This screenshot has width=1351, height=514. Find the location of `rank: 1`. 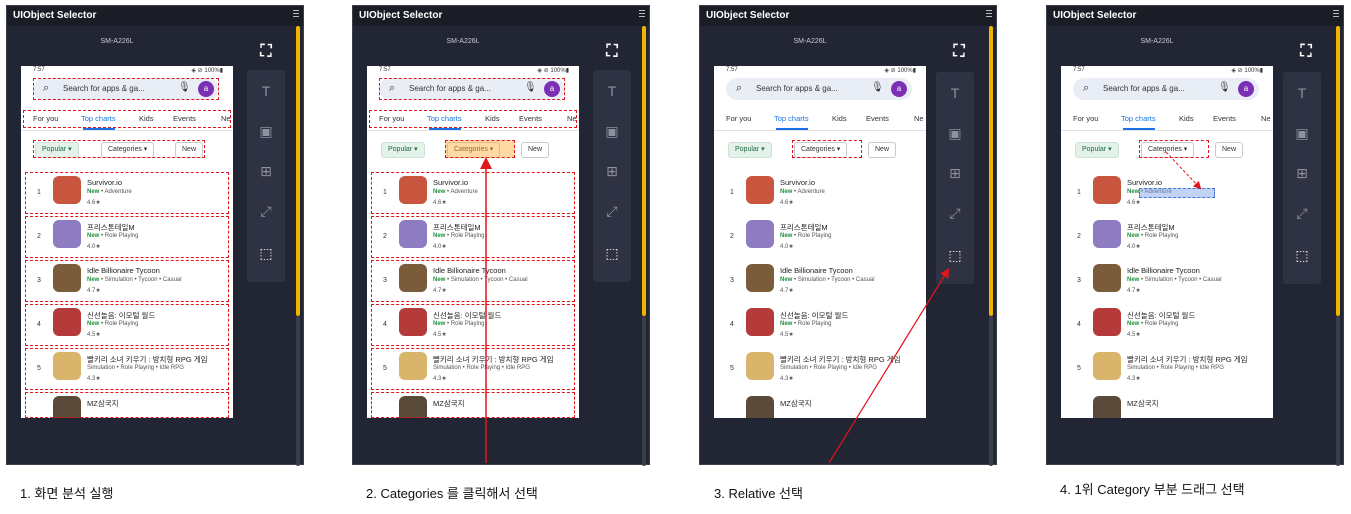

rank: 1 is located at coordinates (1079, 192).